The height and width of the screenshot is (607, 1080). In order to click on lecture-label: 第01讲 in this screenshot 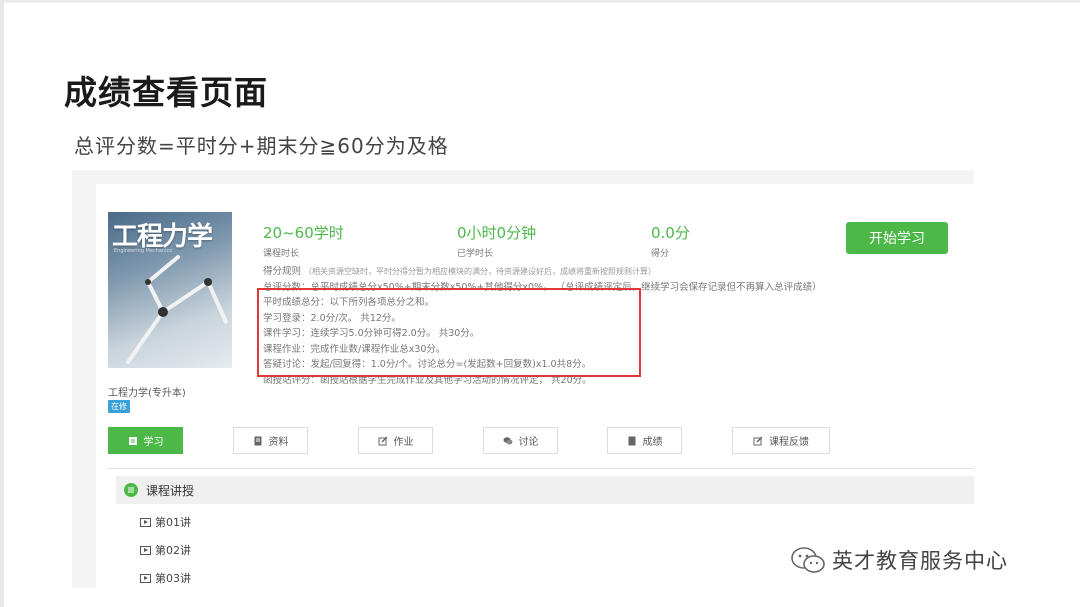, I will do `click(173, 522)`.